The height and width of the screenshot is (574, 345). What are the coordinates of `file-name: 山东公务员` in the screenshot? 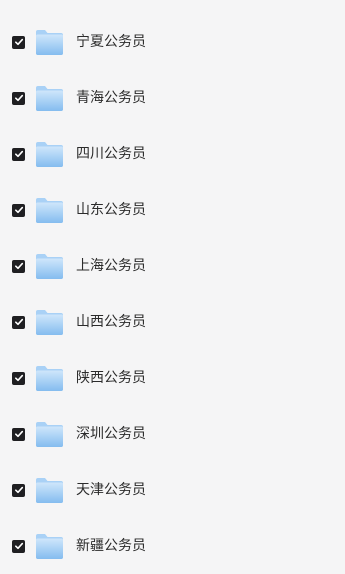 It's located at (111, 210).